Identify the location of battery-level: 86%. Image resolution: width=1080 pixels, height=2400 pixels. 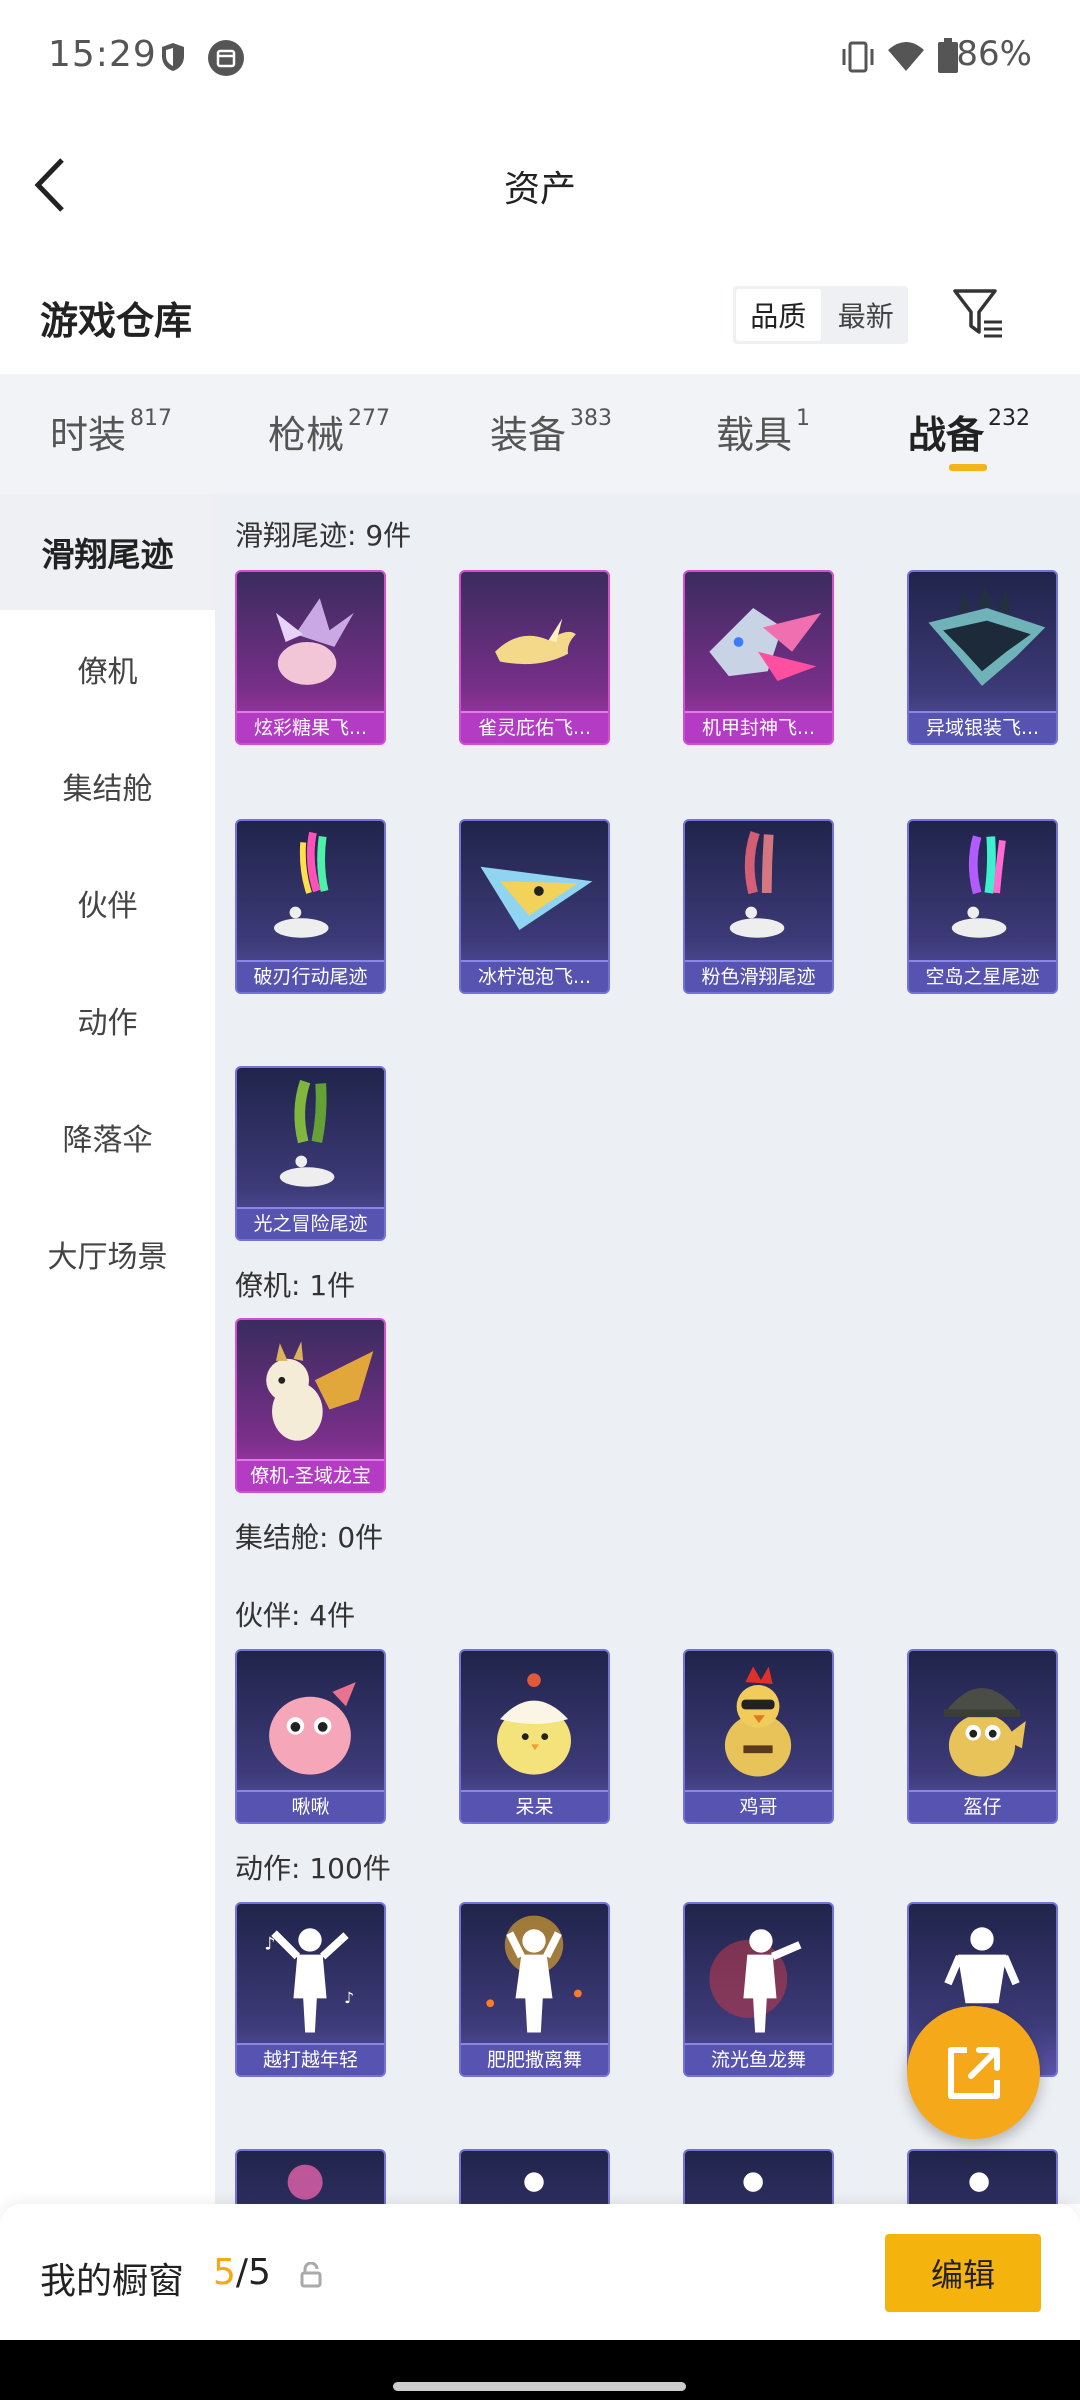
(994, 54).